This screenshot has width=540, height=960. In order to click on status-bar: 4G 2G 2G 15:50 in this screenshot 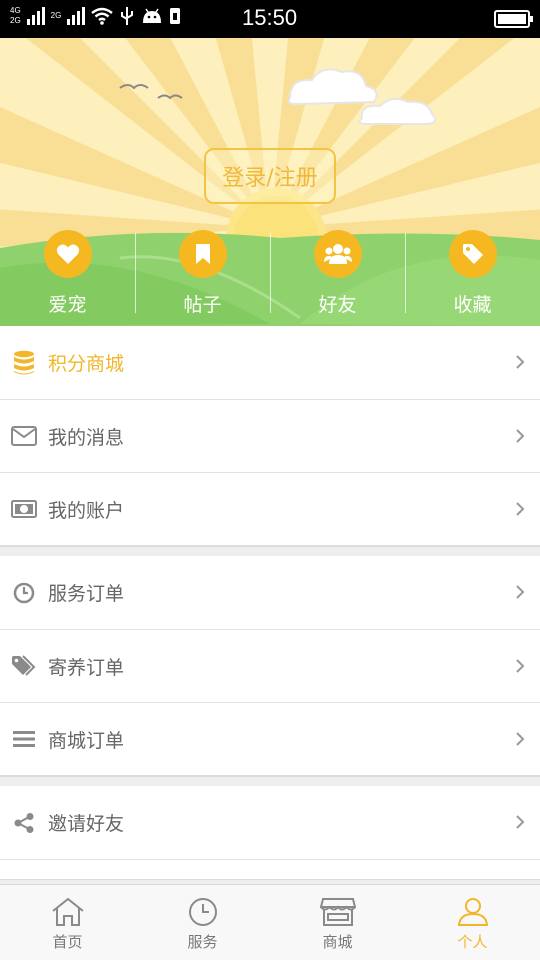, I will do `click(270, 19)`.